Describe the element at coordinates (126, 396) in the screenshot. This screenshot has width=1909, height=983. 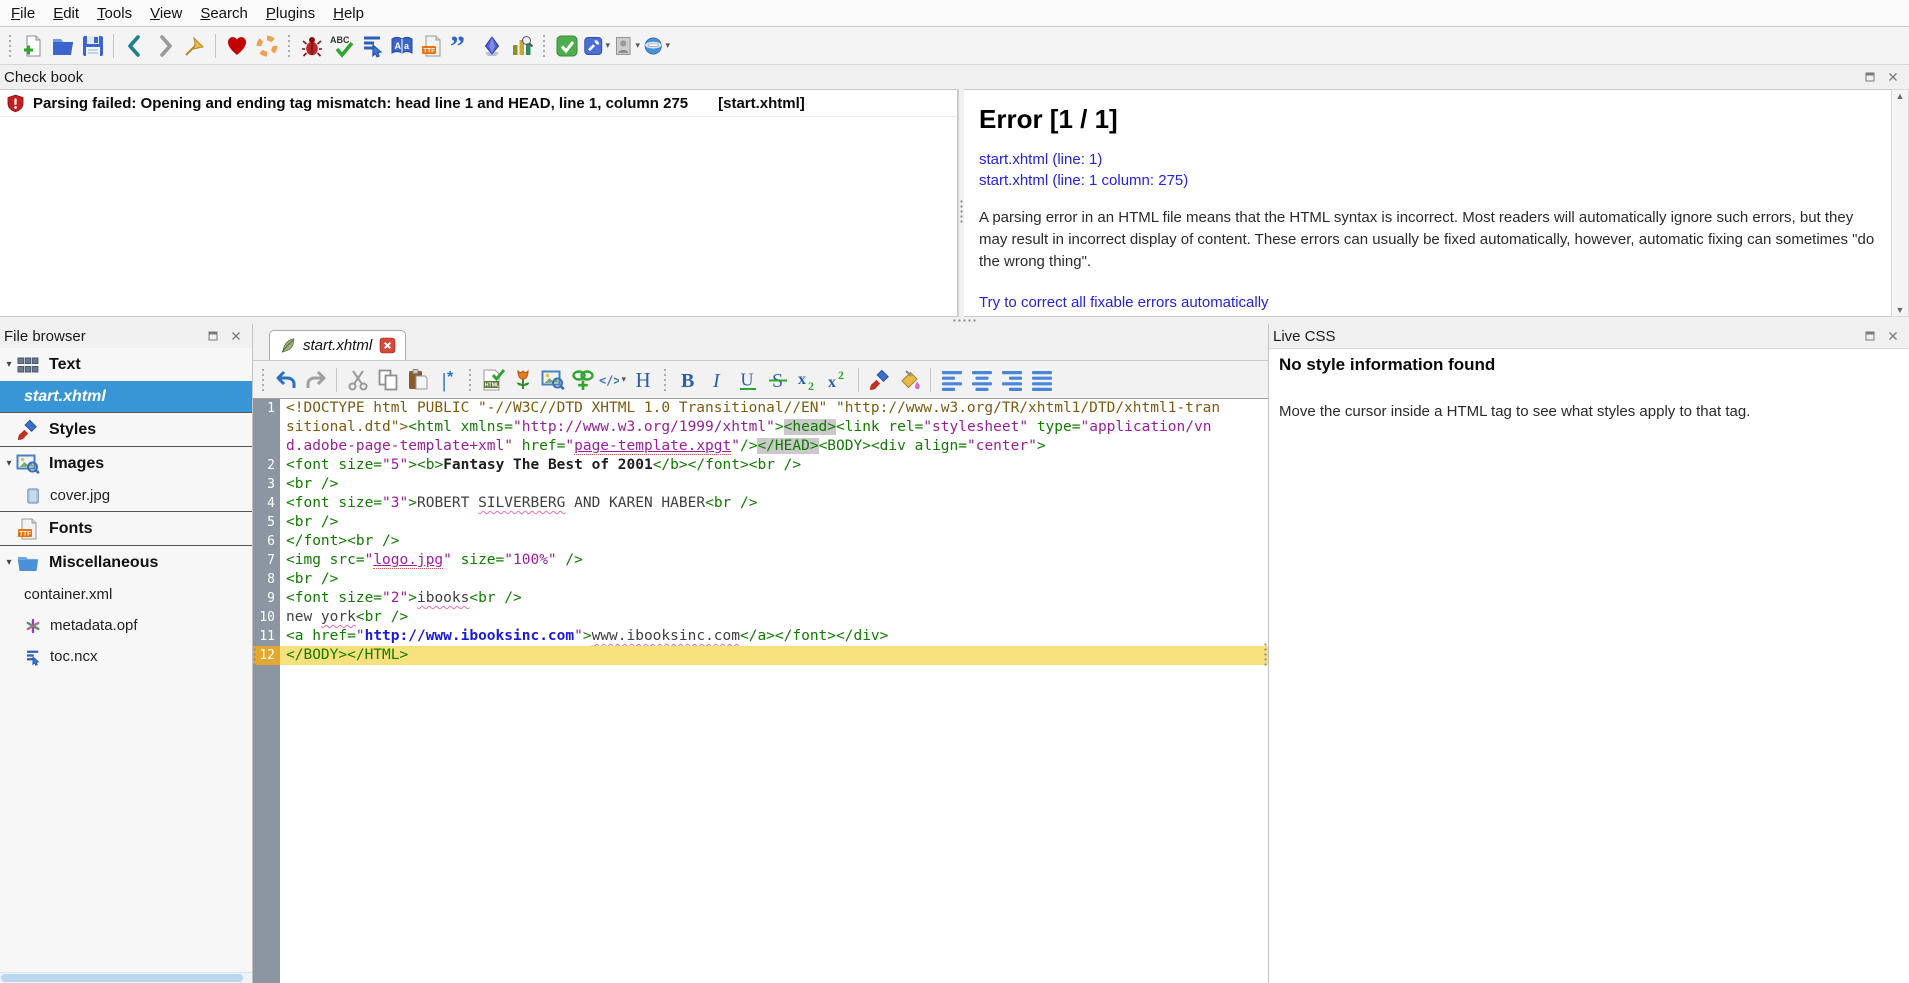
I see `tree-item-start-xhtml: start.xhtml` at that location.